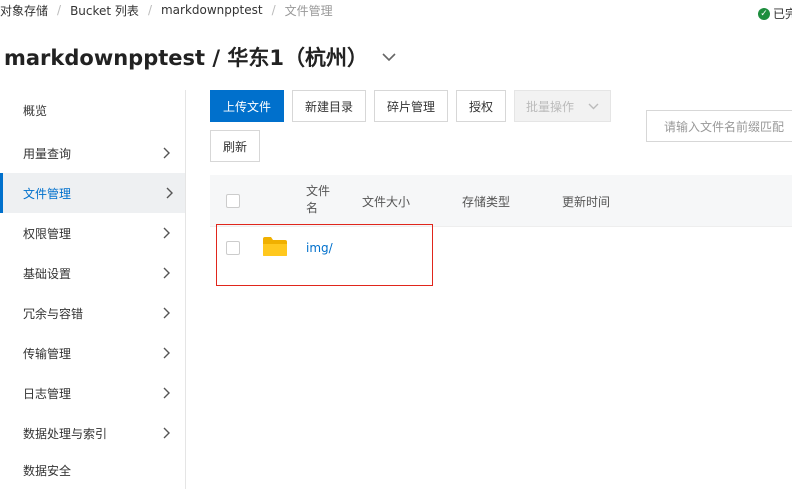 This screenshot has height=489, width=792. What do you see at coordinates (47, 470) in the screenshot?
I see `sidebar-item-label: 数据安全` at bounding box center [47, 470].